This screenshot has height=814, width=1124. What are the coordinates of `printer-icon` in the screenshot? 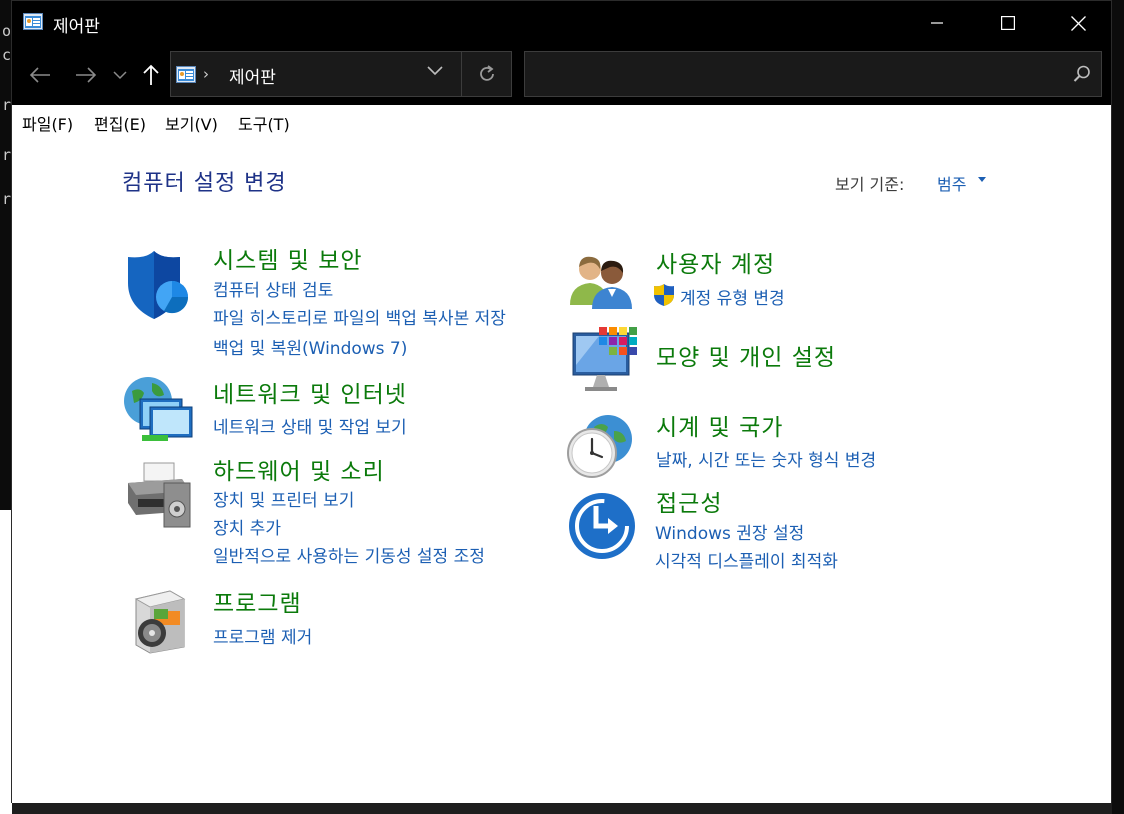 It's located at (160, 495).